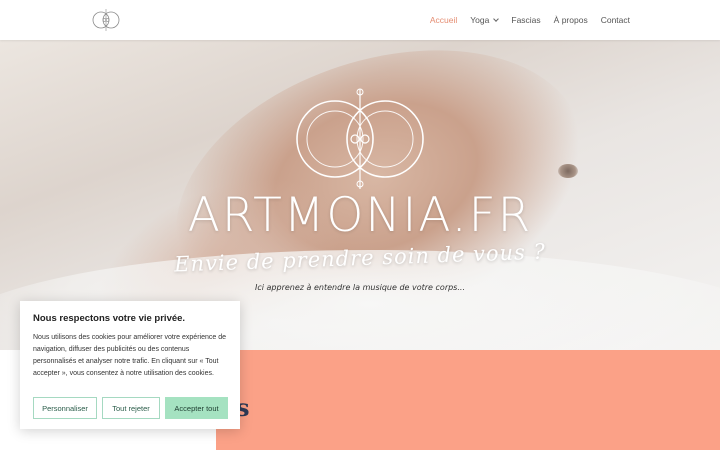 Image resolution: width=720 pixels, height=450 pixels. Describe the element at coordinates (360, 215) in the screenshot. I see `hero-title: ARTMONIA.FR` at that location.